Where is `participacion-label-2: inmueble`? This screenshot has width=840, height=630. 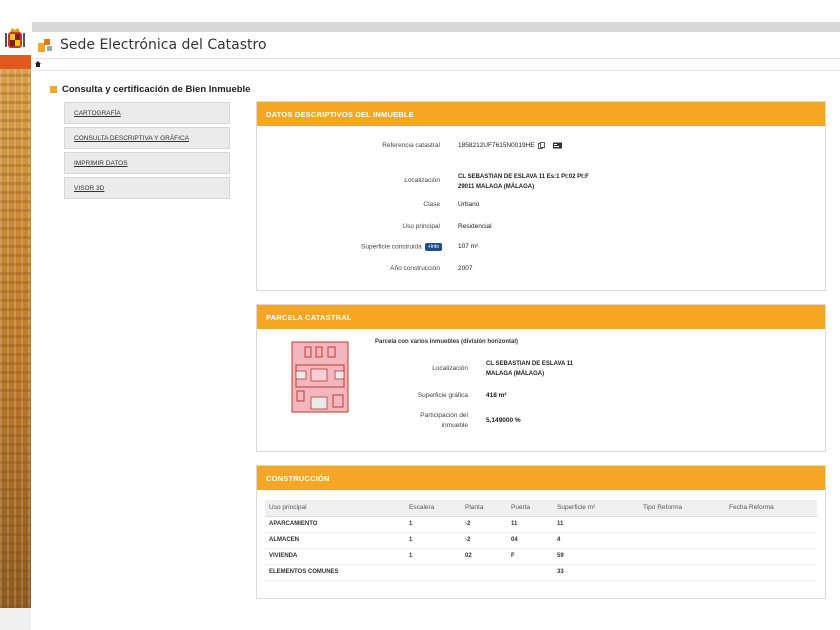
participacion-label-2: inmueble is located at coordinates (454, 425).